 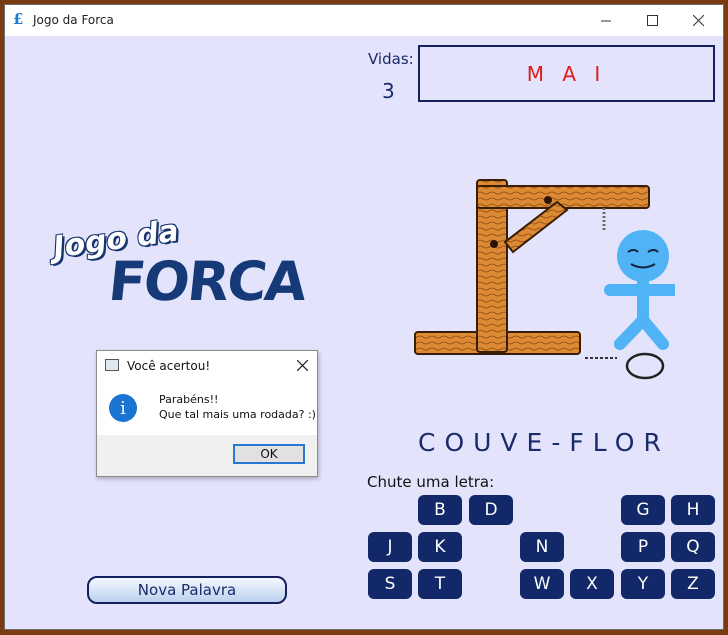 What do you see at coordinates (625, 366) in the screenshot?
I see `noose` at bounding box center [625, 366].